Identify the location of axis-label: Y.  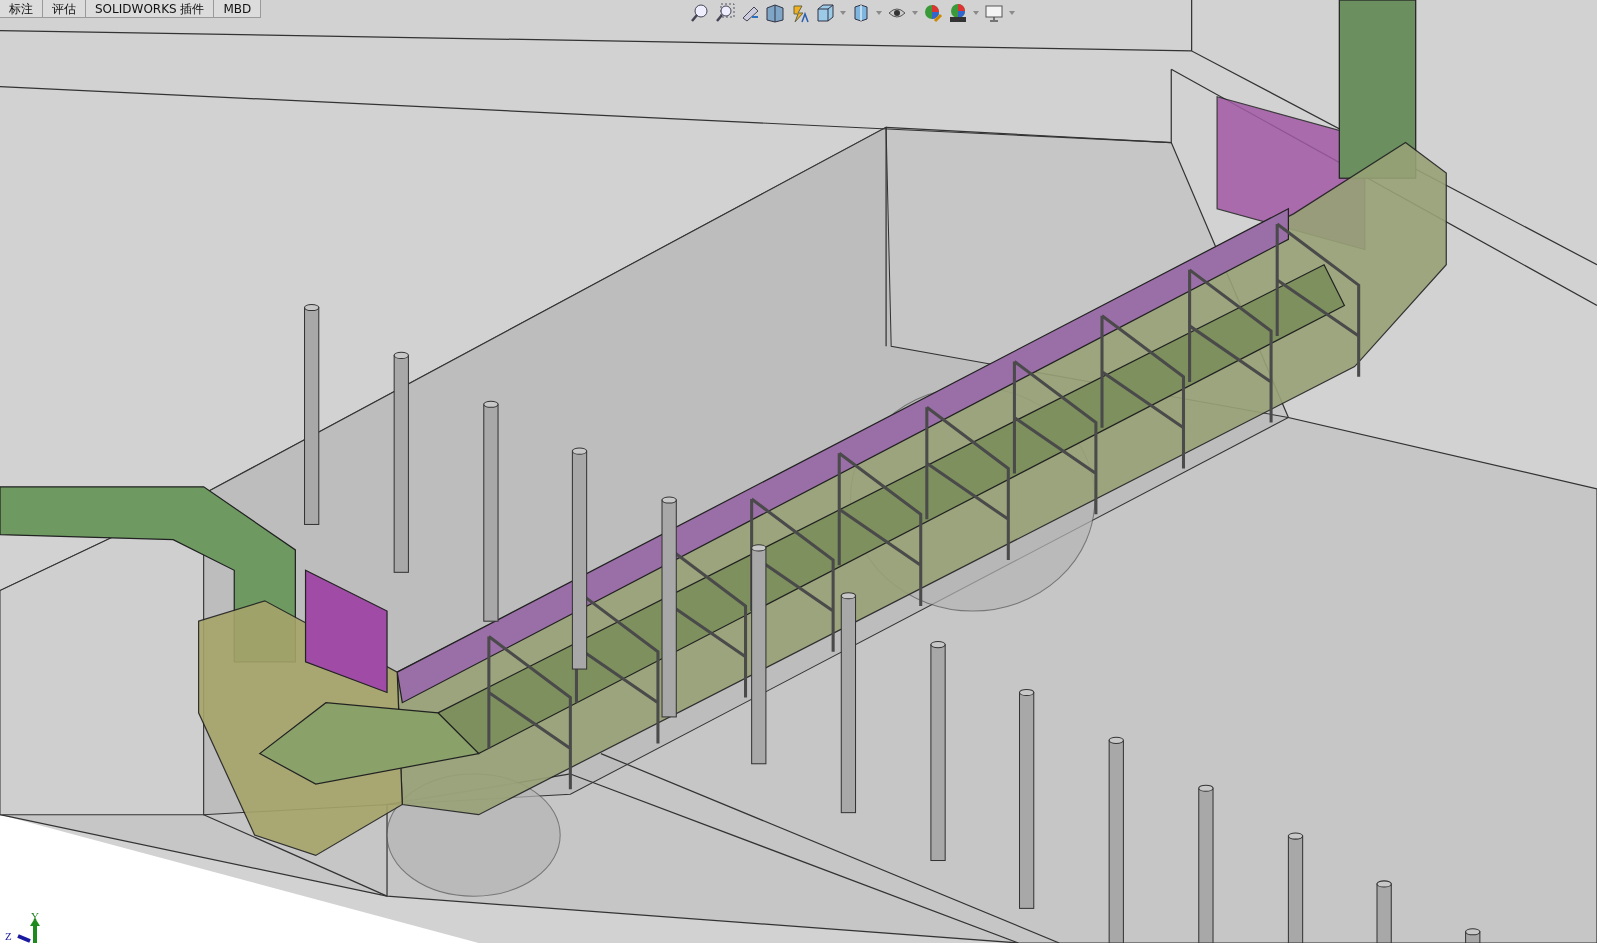
(35, 916).